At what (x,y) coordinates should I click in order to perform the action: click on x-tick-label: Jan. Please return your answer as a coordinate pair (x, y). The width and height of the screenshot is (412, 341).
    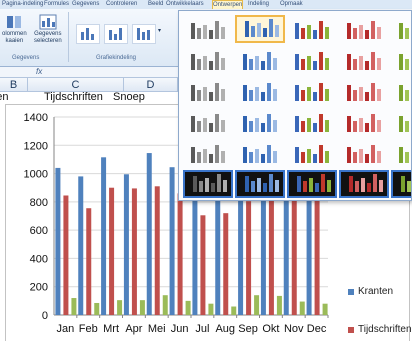
    Looking at the image, I should click on (66, 329).